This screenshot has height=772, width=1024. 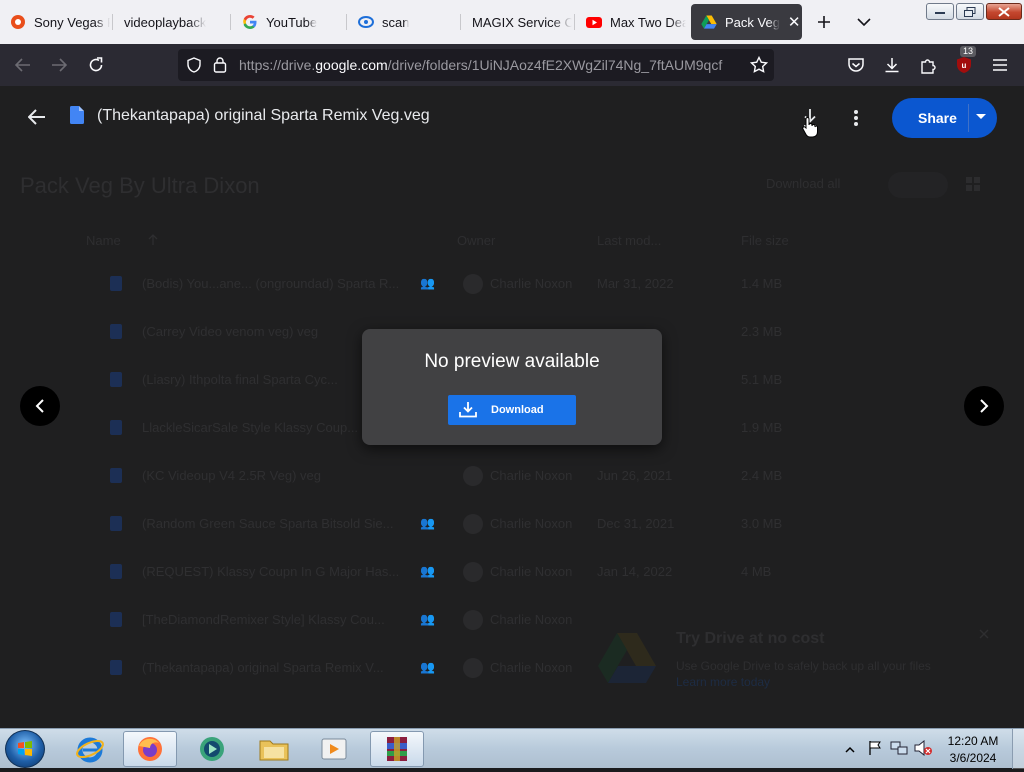 I want to click on restore-icon, so click(x=970, y=11).